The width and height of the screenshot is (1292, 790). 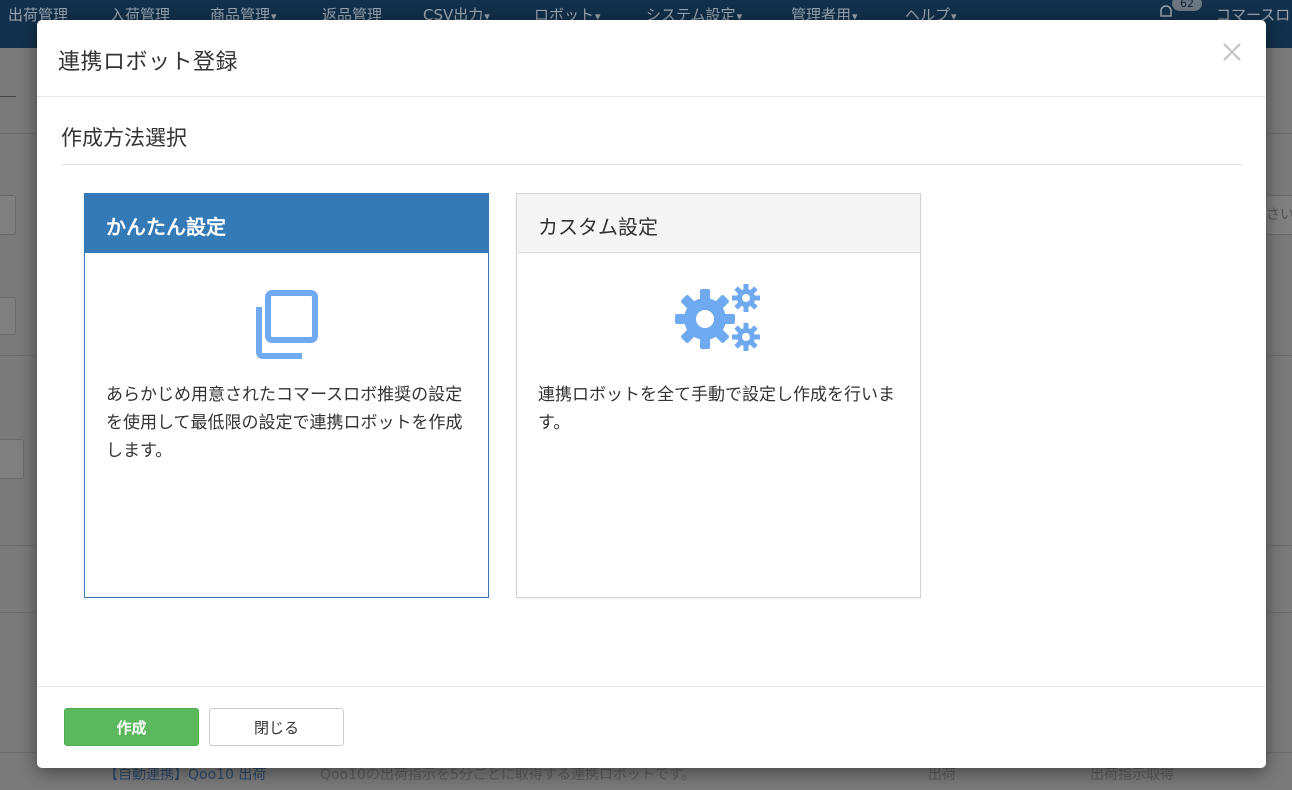 I want to click on section-title: 作成方法選択, so click(x=124, y=138).